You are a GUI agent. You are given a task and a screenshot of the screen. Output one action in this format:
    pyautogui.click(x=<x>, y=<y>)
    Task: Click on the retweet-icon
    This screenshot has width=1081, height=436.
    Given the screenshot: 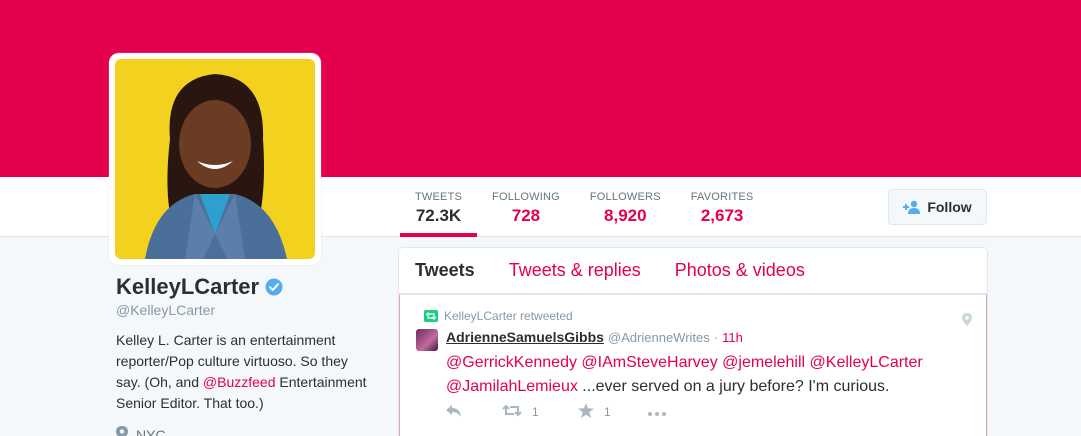 What is the action you would take?
    pyautogui.click(x=512, y=412)
    